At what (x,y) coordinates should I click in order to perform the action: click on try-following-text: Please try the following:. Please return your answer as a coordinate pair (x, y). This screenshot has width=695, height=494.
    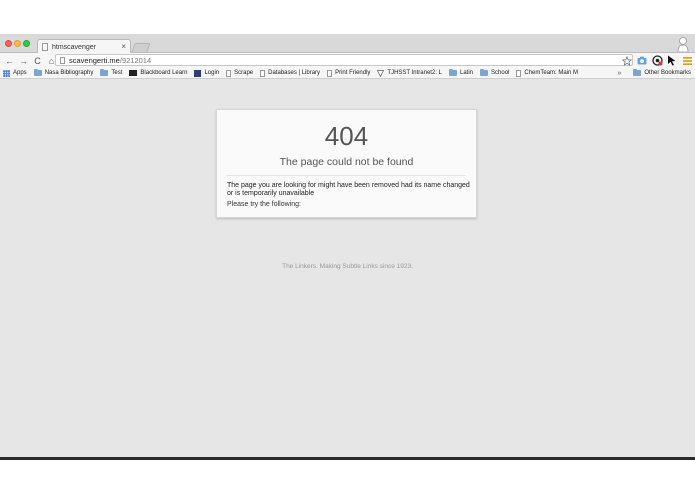
    Looking at the image, I should click on (264, 204).